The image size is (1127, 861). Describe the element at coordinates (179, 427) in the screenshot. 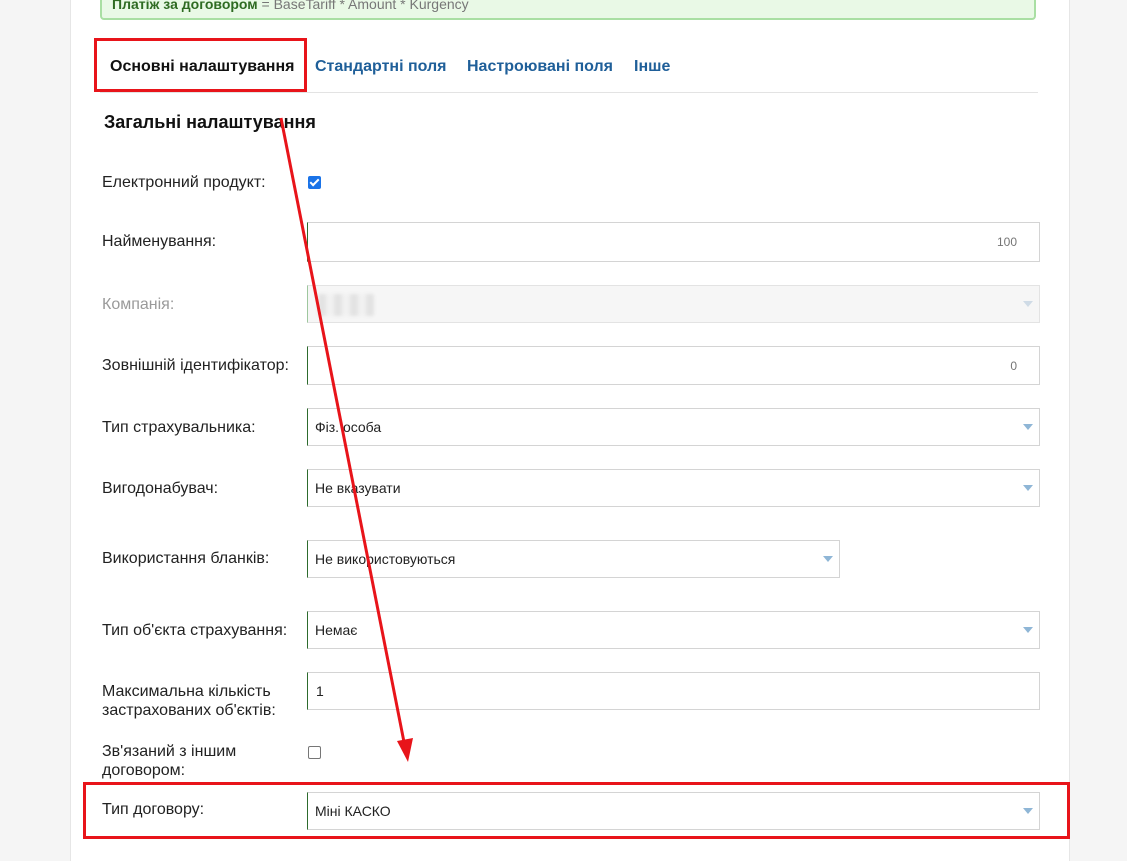

I see `insurer-type-label: Тип страхувальника:` at that location.